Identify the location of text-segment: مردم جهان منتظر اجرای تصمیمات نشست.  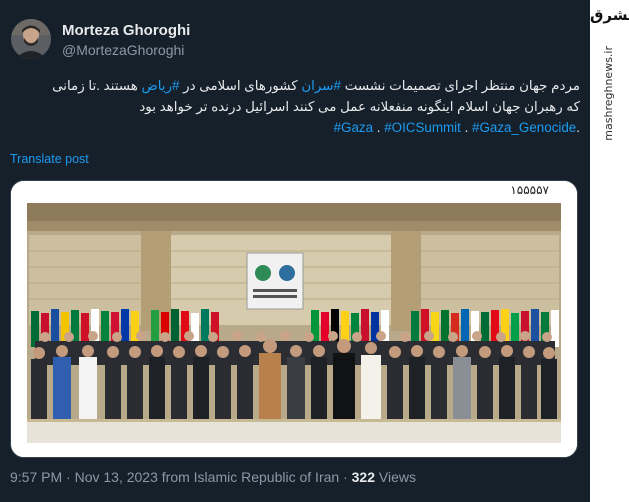
(460, 85).